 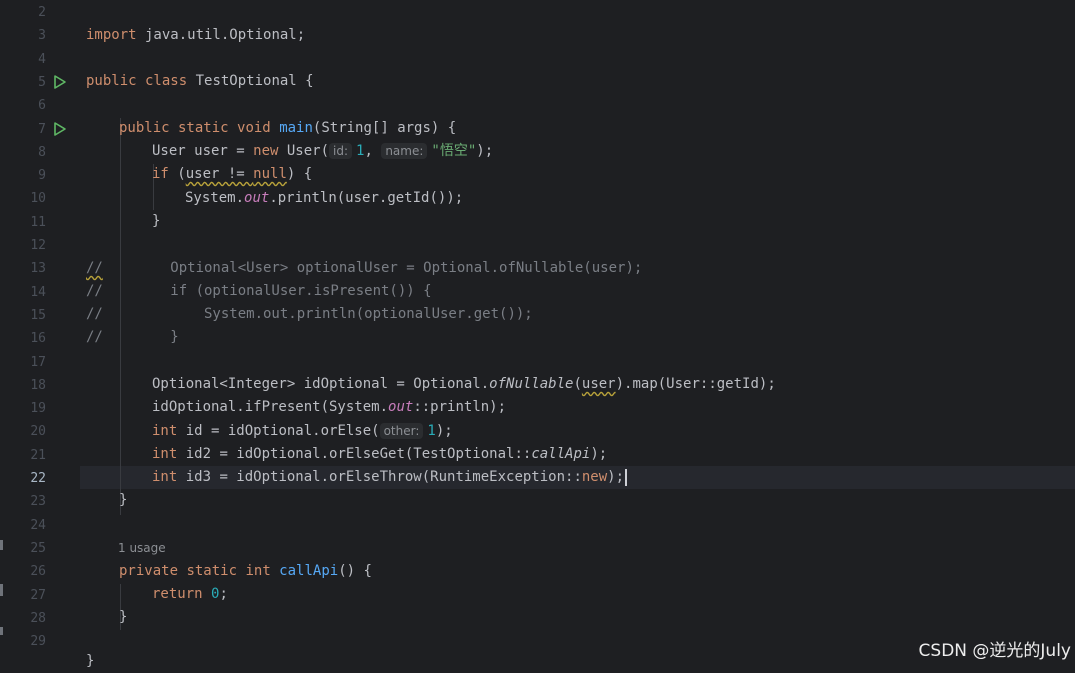 What do you see at coordinates (341, 151) in the screenshot?
I see `param-hint-id: id:` at bounding box center [341, 151].